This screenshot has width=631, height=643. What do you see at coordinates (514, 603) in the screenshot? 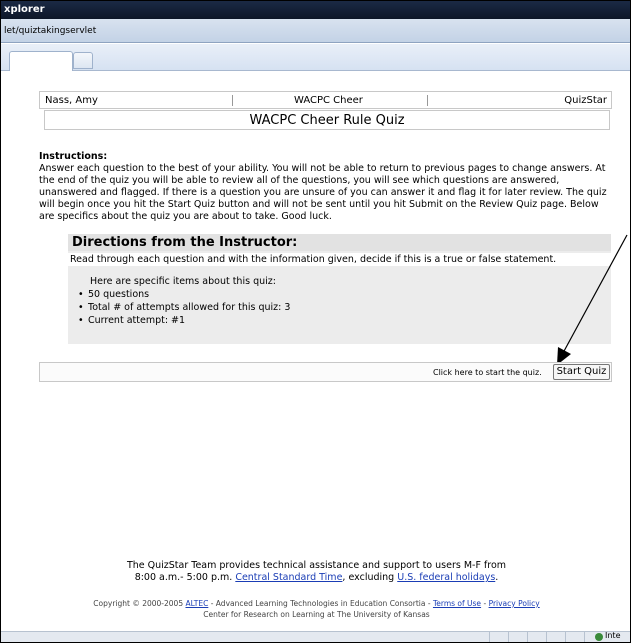
I see `privacy-policy-link: Privacy Policy` at bounding box center [514, 603].